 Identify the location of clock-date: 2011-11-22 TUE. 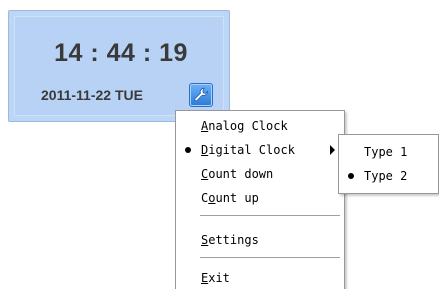
(92, 95).